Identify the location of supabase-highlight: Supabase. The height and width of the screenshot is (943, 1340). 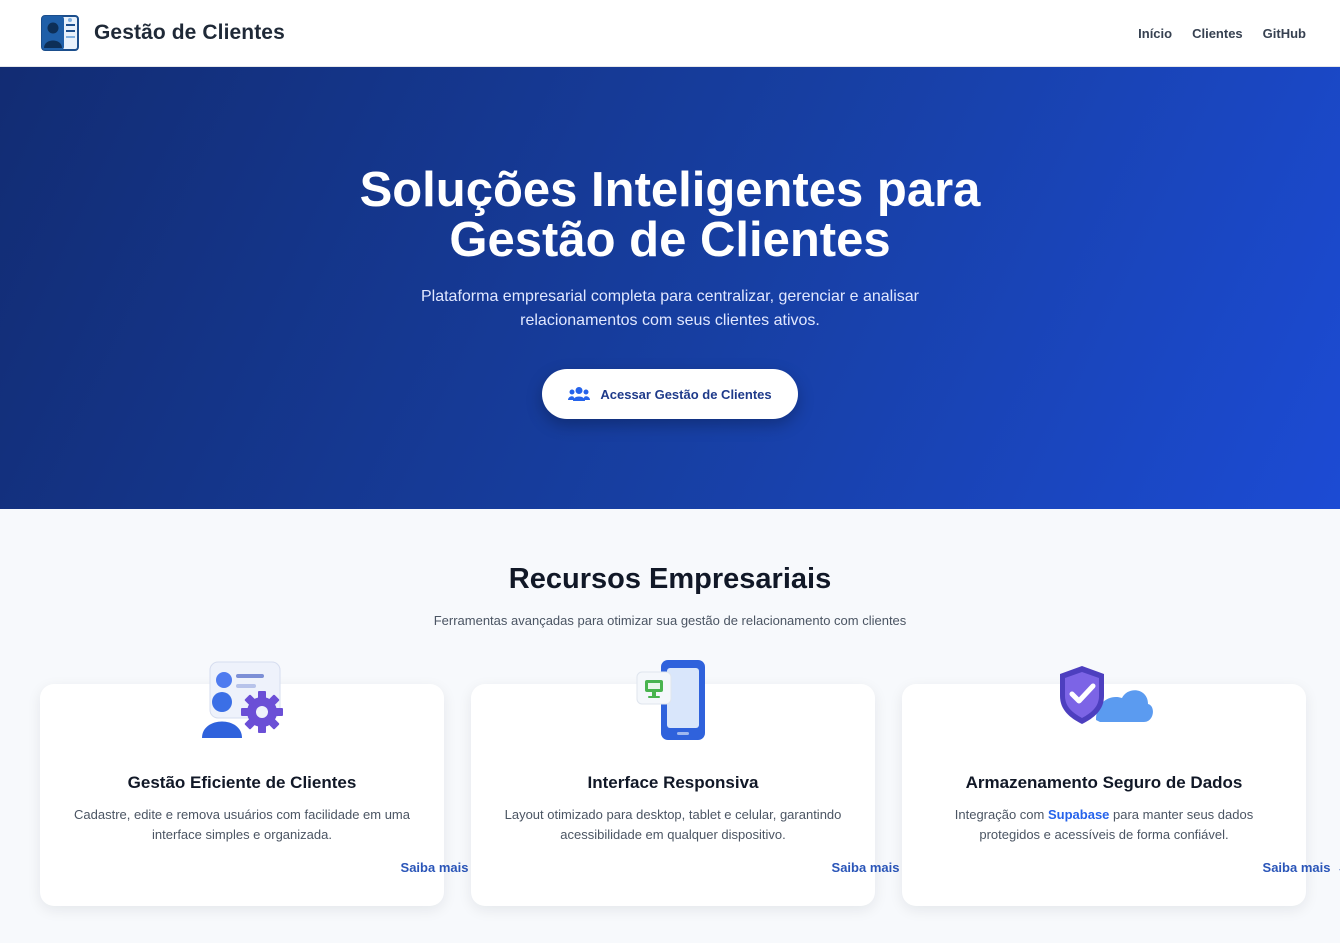
(1078, 814).